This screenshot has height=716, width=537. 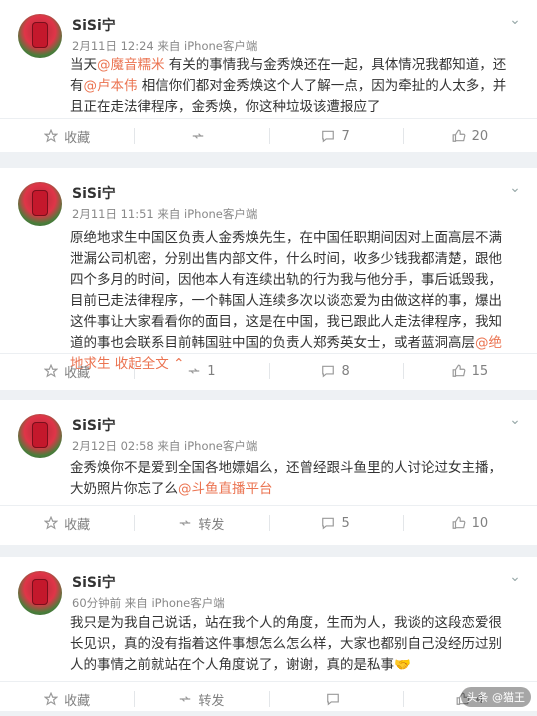 What do you see at coordinates (131, 65) in the screenshot?
I see `mention-link: @魔音糯米` at bounding box center [131, 65].